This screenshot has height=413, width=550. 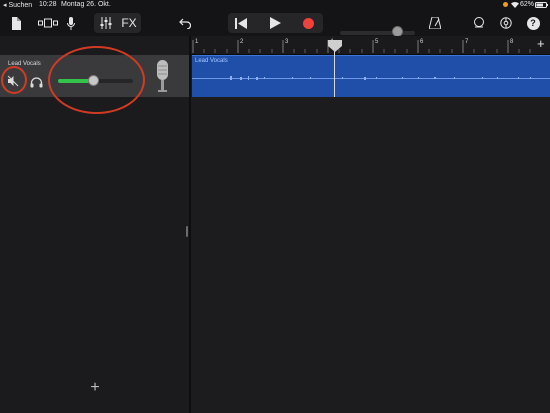 I want to click on play-icon, so click(x=275, y=23).